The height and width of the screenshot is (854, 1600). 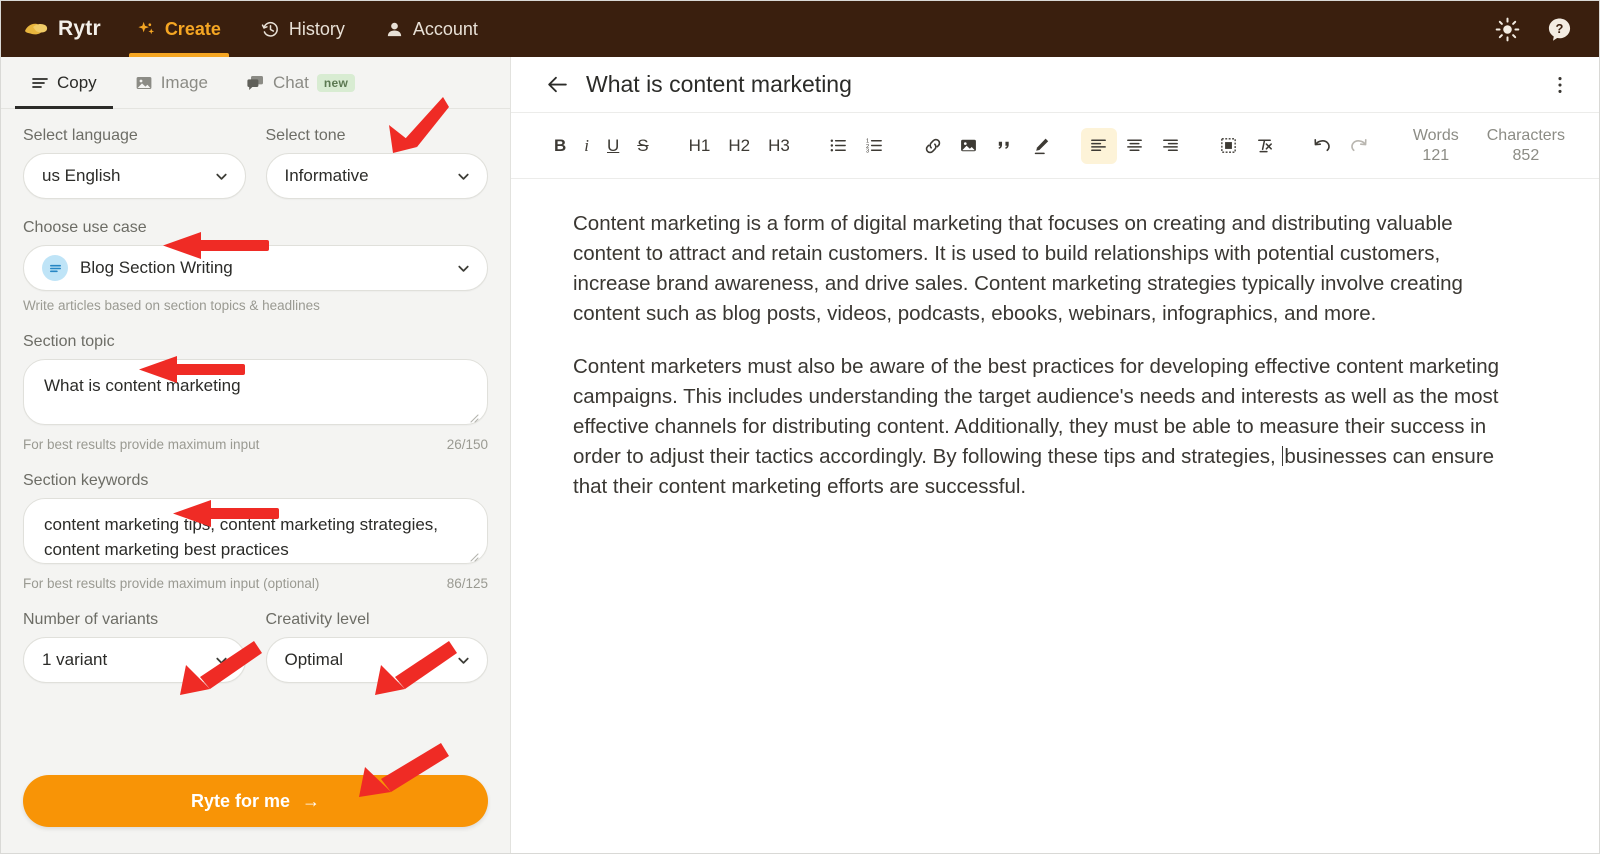 What do you see at coordinates (86, 480) in the screenshot?
I see `section-keywords-label: Section keywords` at bounding box center [86, 480].